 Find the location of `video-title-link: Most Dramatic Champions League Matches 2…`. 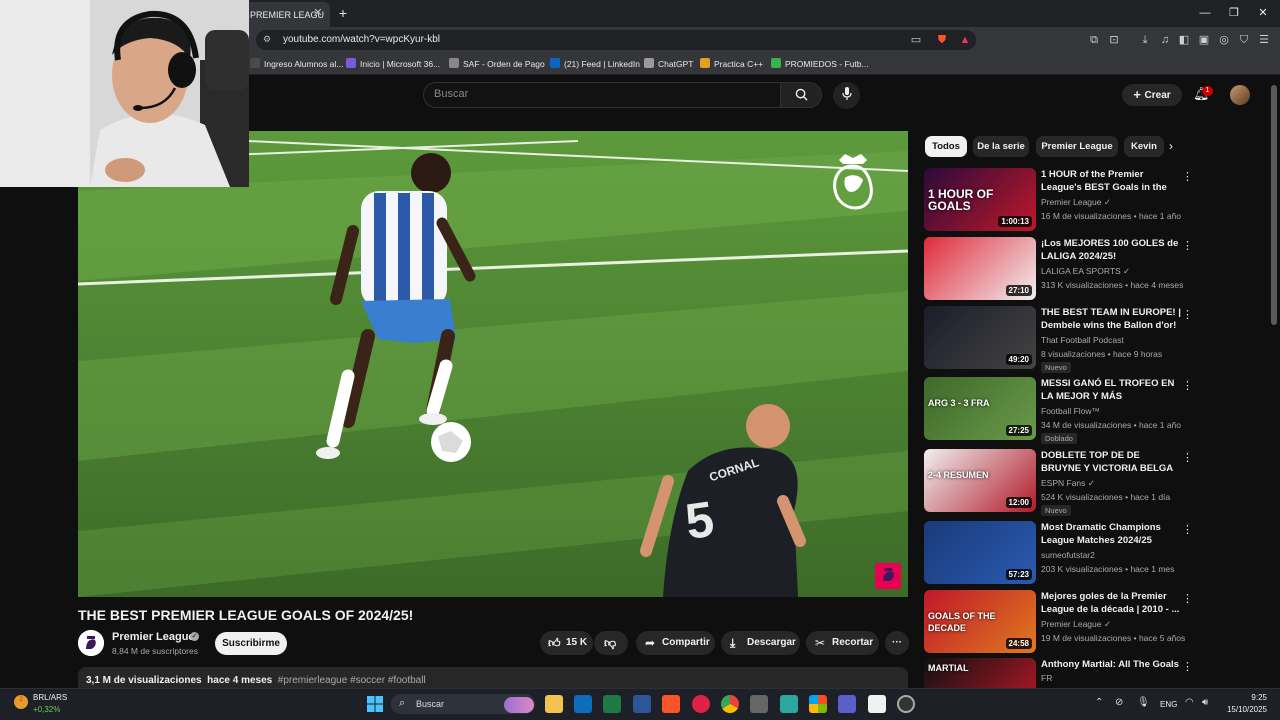

video-title-link: Most Dramatic Champions League Matches 2… is located at coordinates (1111, 534).